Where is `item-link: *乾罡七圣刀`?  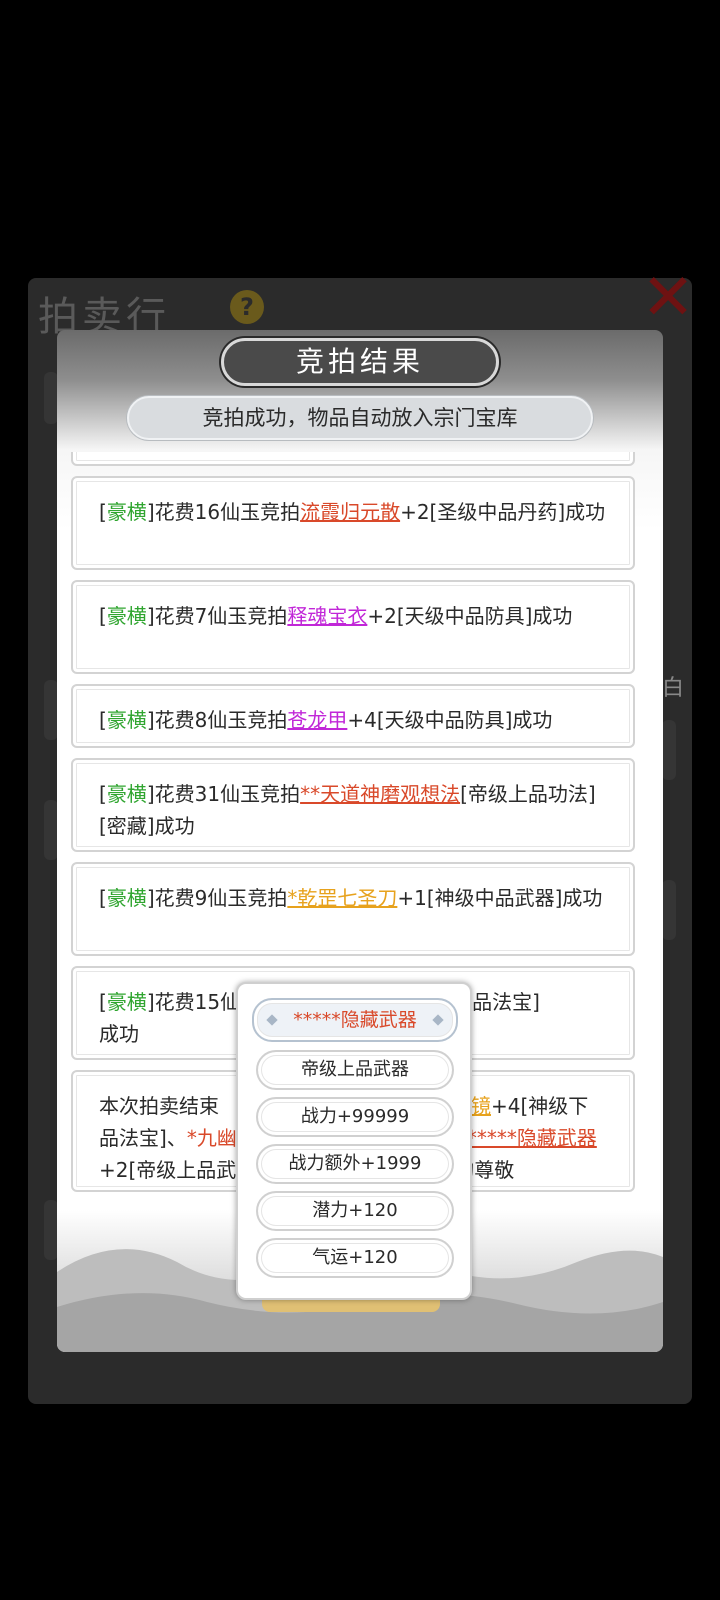 item-link: *乾罡七圣刀 is located at coordinates (342, 898).